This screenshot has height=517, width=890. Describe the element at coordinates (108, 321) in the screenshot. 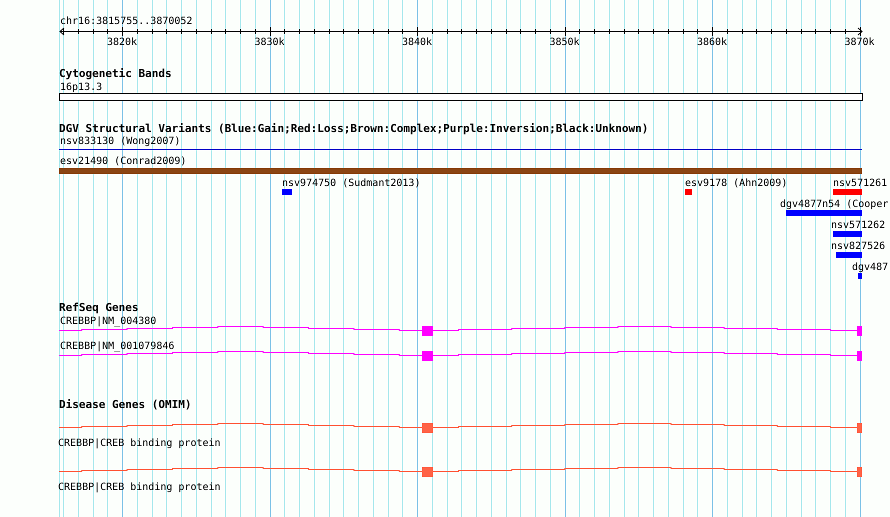

I see `gene-label: CREBBP|NM_004380` at that location.